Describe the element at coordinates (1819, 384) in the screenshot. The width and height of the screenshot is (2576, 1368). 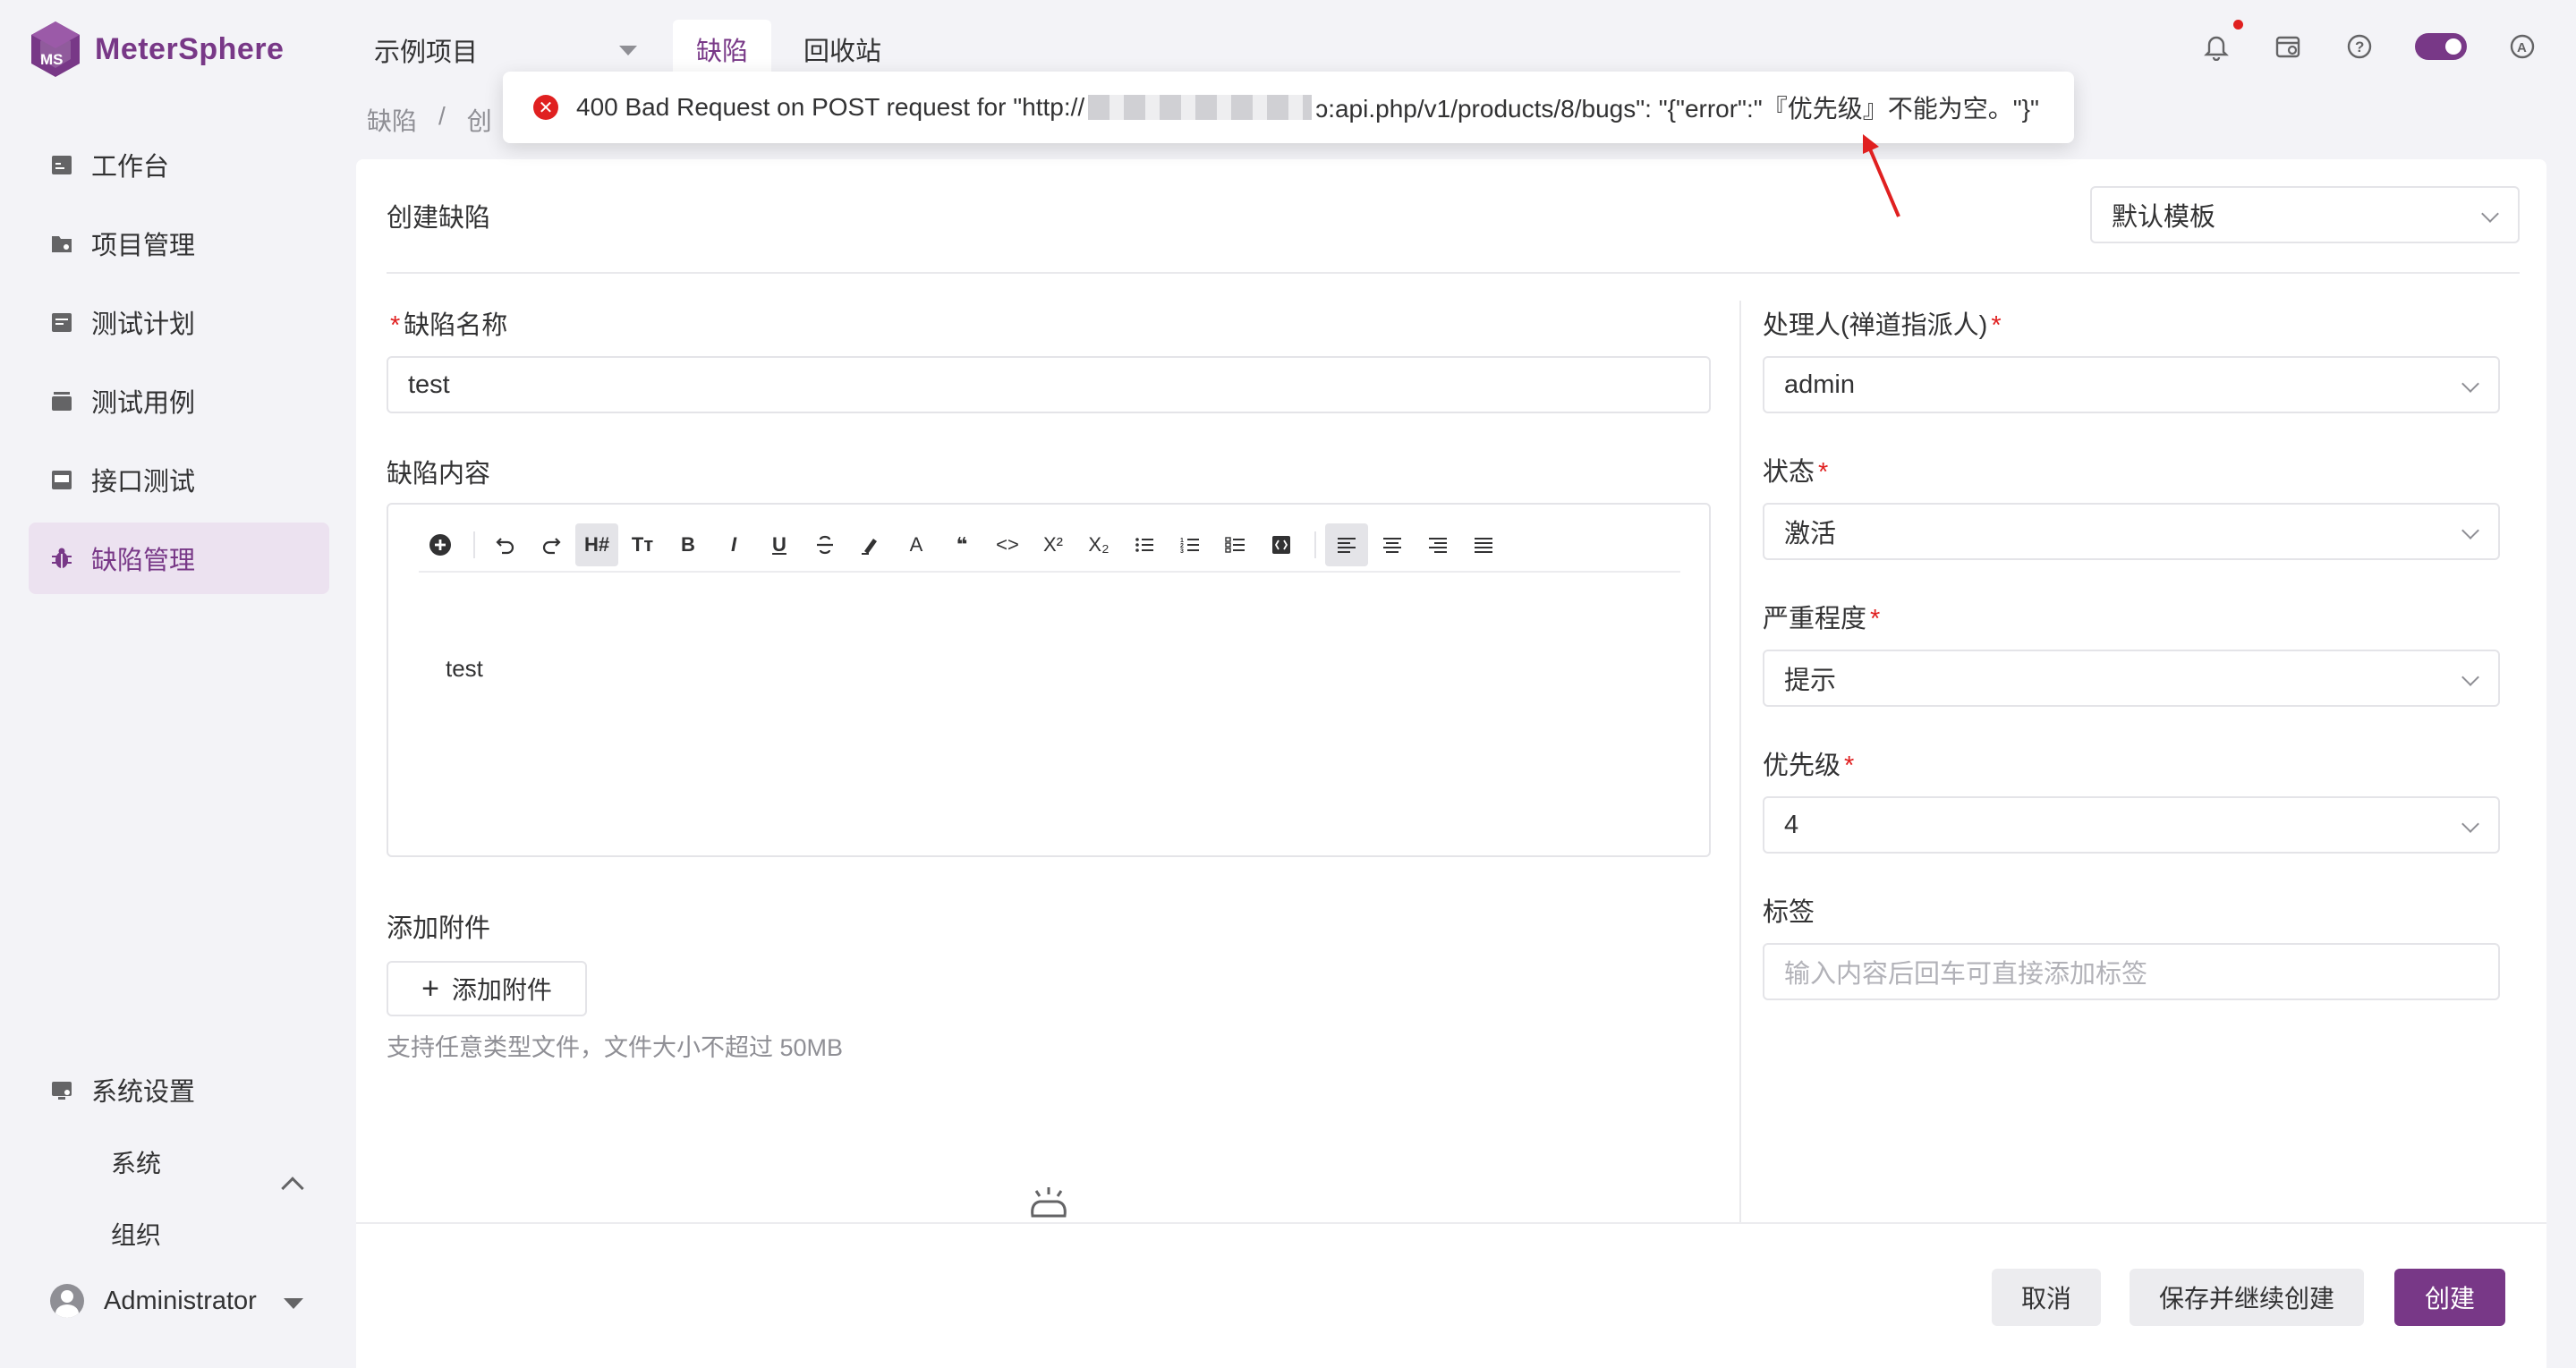
I see `assignee-value: admin` at that location.